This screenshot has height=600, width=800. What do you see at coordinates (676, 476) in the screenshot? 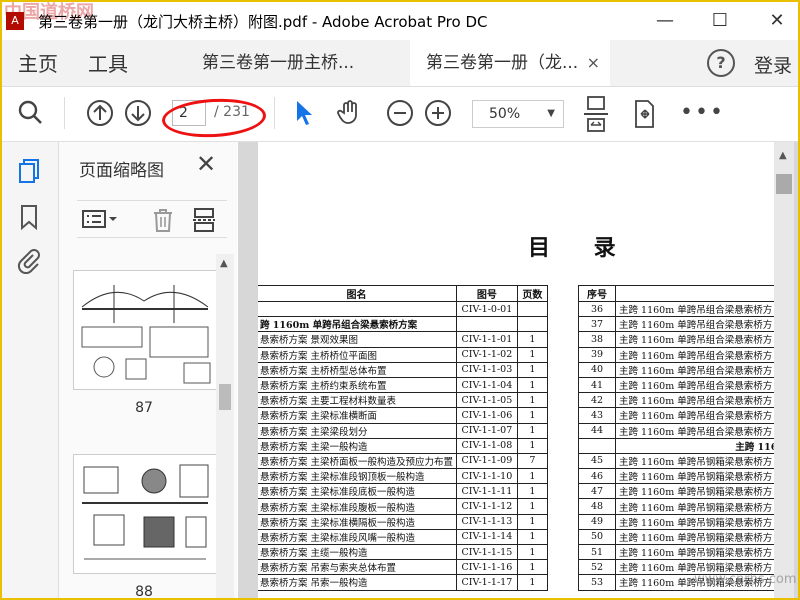
I see `table-row: 46 主跨 1160m 单跨吊钢箱梁悬索桥方` at bounding box center [676, 476].